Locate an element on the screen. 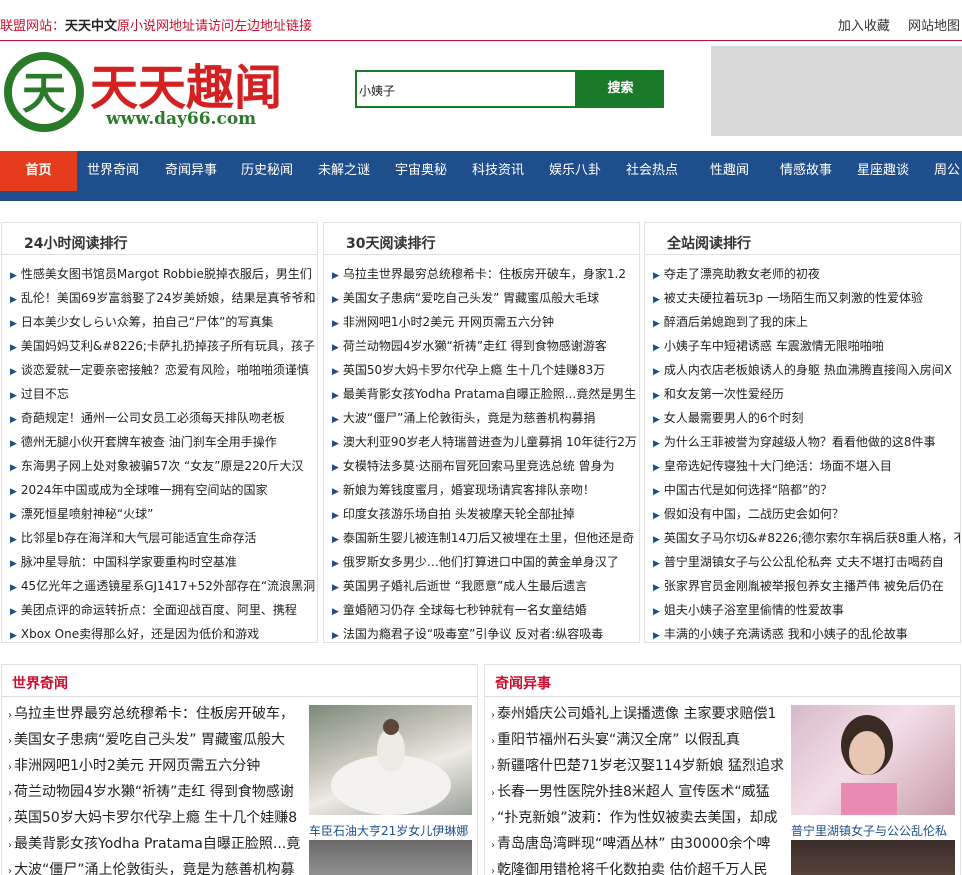  rank-item: ▶ 普宁里湖镇女子与公公乱伦私奔 丈夫不堪打击喝药自 is located at coordinates (806, 562).